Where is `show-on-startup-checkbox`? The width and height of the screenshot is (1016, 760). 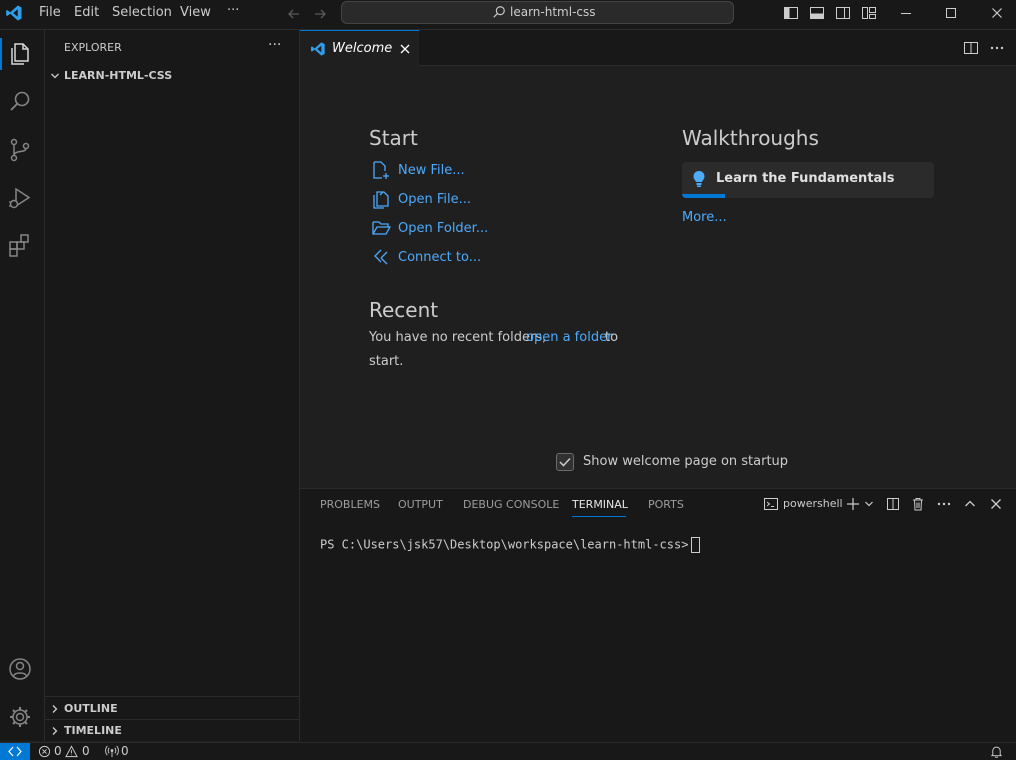 show-on-startup-checkbox is located at coordinates (565, 462).